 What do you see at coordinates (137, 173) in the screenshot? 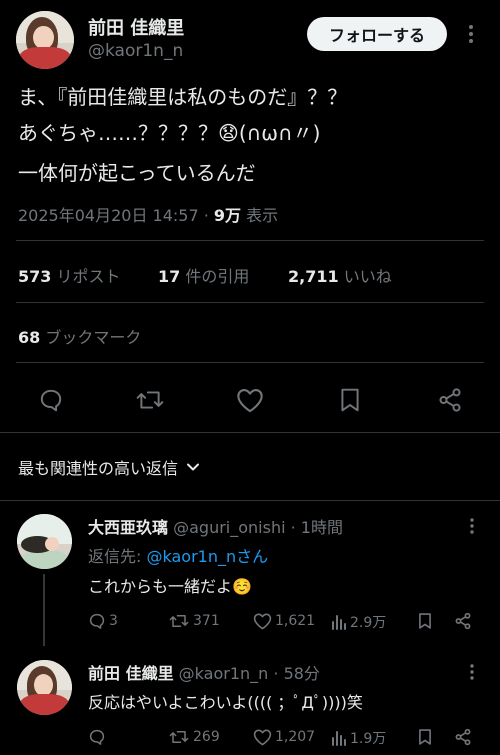
I see `post-text-line-3: 一体何が起こっているんだ` at bounding box center [137, 173].